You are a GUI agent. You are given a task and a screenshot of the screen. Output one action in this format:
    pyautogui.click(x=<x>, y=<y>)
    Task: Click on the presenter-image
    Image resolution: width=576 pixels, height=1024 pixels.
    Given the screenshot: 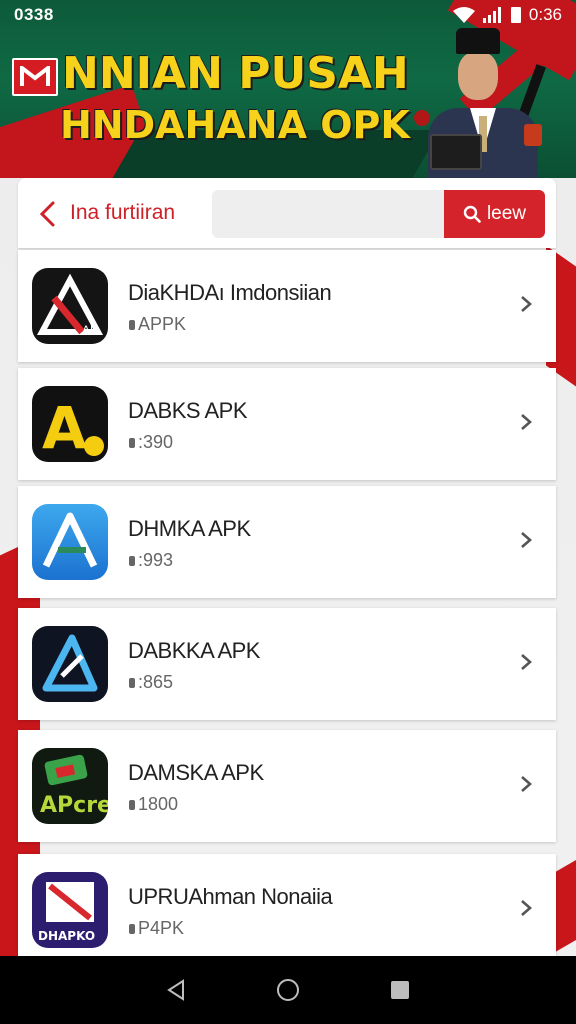 What is the action you would take?
    pyautogui.click(x=480, y=101)
    